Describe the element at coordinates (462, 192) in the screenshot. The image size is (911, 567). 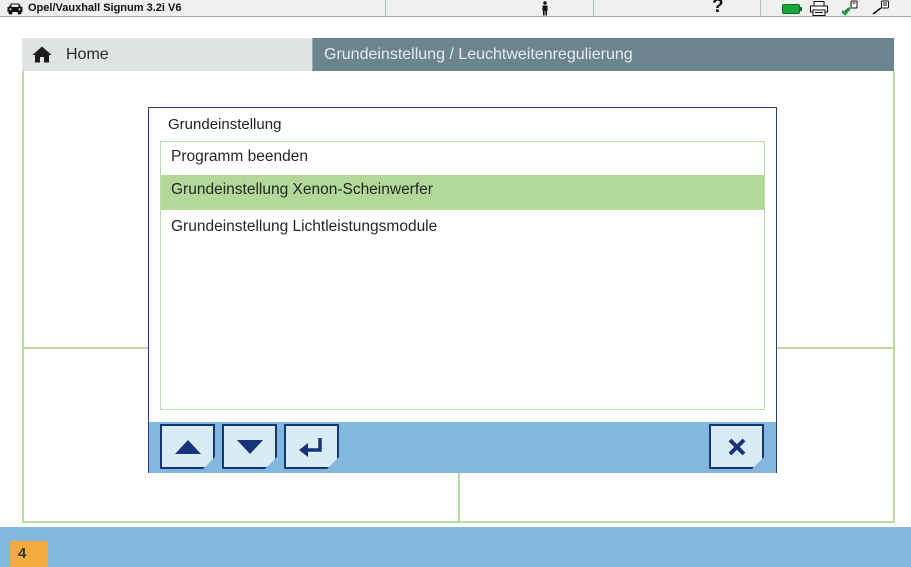
I see `list-item-xenon-scheinwerfer: Grundeinstellung Xenon-Scheinwerfer` at that location.